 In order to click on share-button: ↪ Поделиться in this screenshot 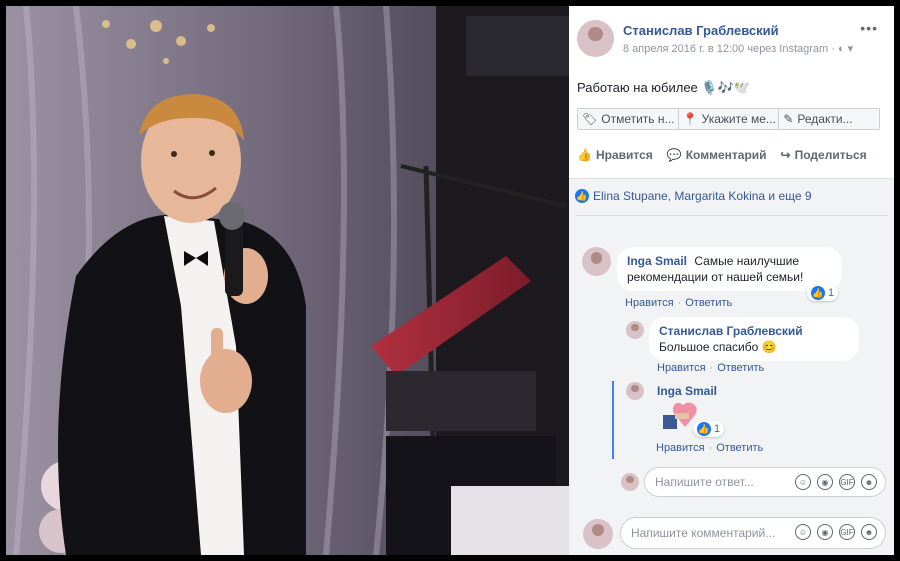, I will do `click(824, 155)`.